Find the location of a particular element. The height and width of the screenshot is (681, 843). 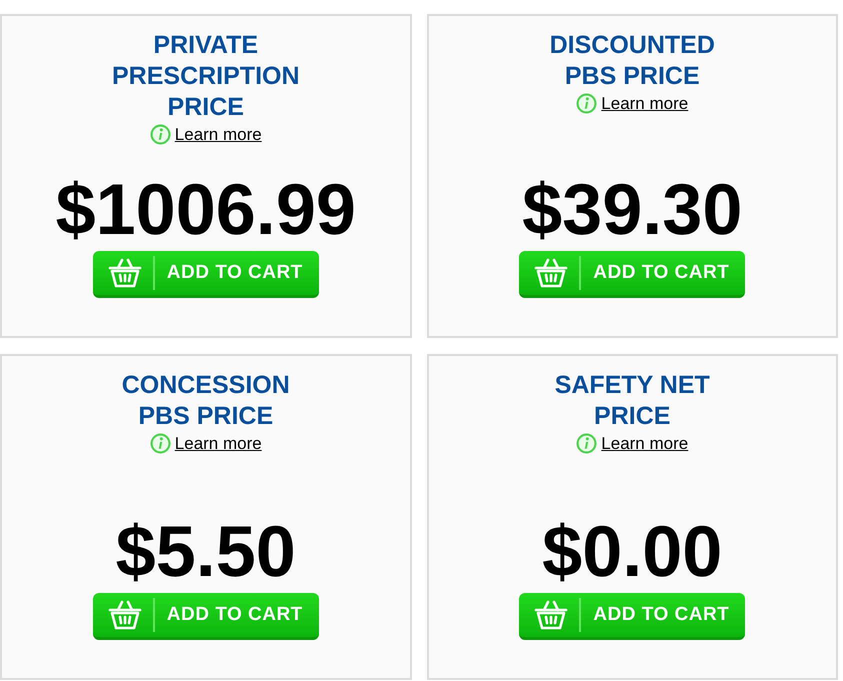

price: $0.00 is located at coordinates (632, 552).